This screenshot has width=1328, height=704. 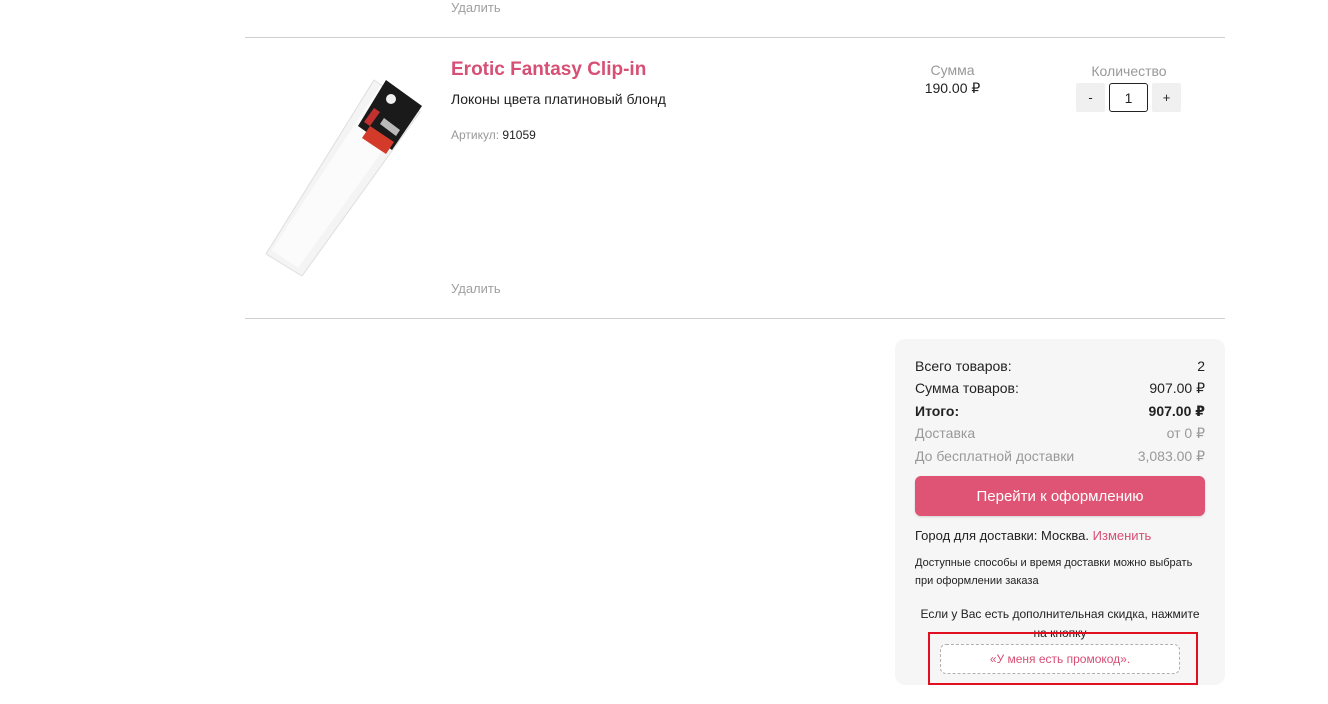 I want to click on quantity-increase-button: +, so click(x=1166, y=97).